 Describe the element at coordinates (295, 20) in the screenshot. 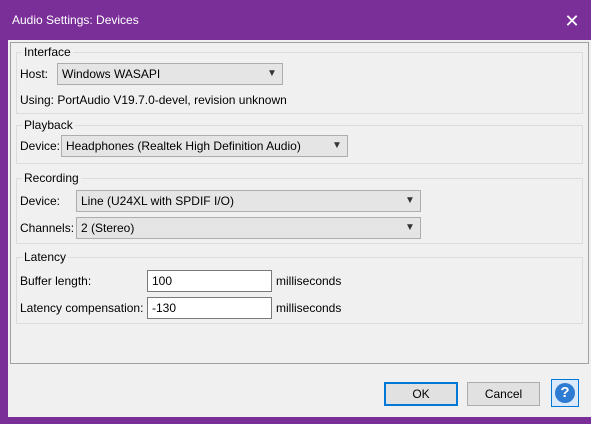

I see `title-bar: Audio Settings: Devices ✕` at that location.